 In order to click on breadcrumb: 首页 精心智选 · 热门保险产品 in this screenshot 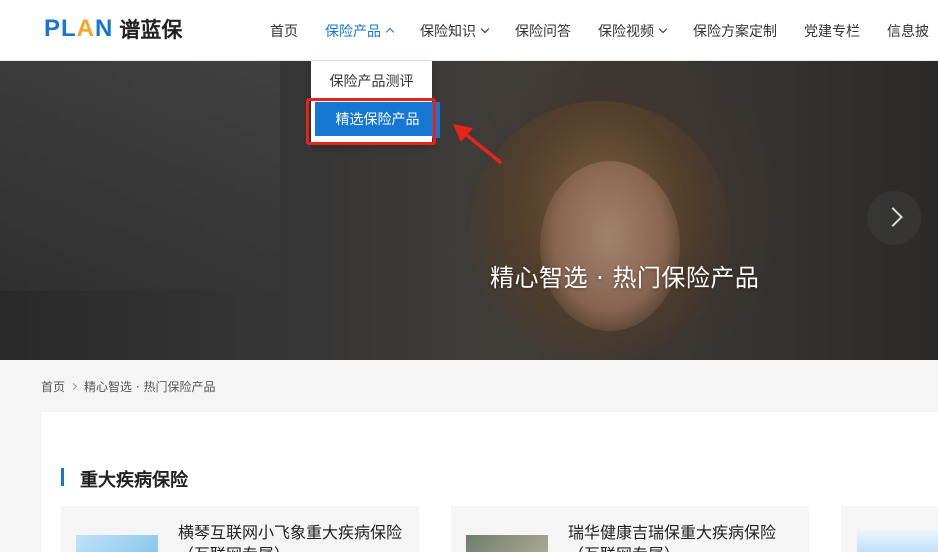, I will do `click(128, 386)`.